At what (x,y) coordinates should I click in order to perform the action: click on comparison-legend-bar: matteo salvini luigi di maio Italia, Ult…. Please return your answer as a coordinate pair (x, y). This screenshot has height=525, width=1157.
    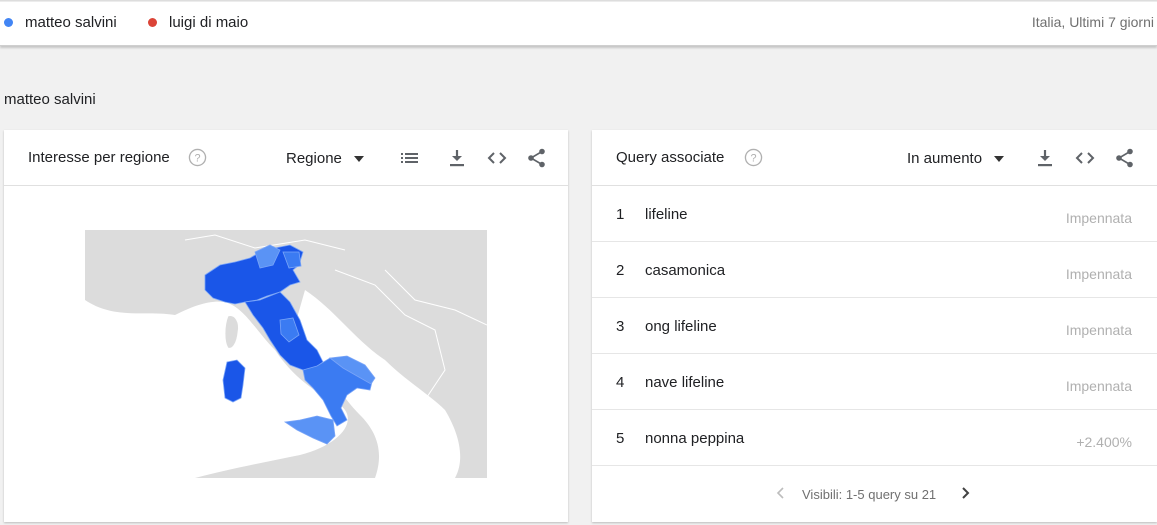
    Looking at the image, I should click on (578, 23).